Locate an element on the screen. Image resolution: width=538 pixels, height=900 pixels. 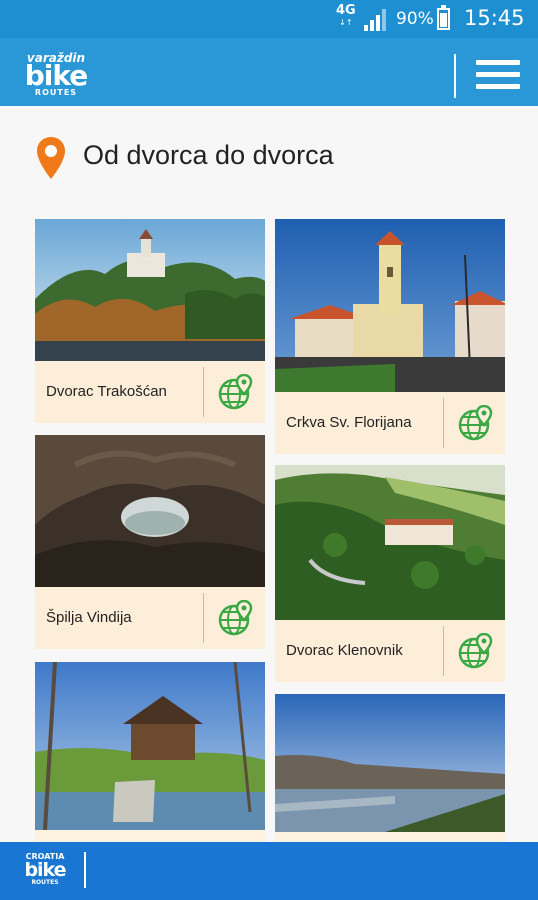
bottom-bar is located at coordinates (269, 871).